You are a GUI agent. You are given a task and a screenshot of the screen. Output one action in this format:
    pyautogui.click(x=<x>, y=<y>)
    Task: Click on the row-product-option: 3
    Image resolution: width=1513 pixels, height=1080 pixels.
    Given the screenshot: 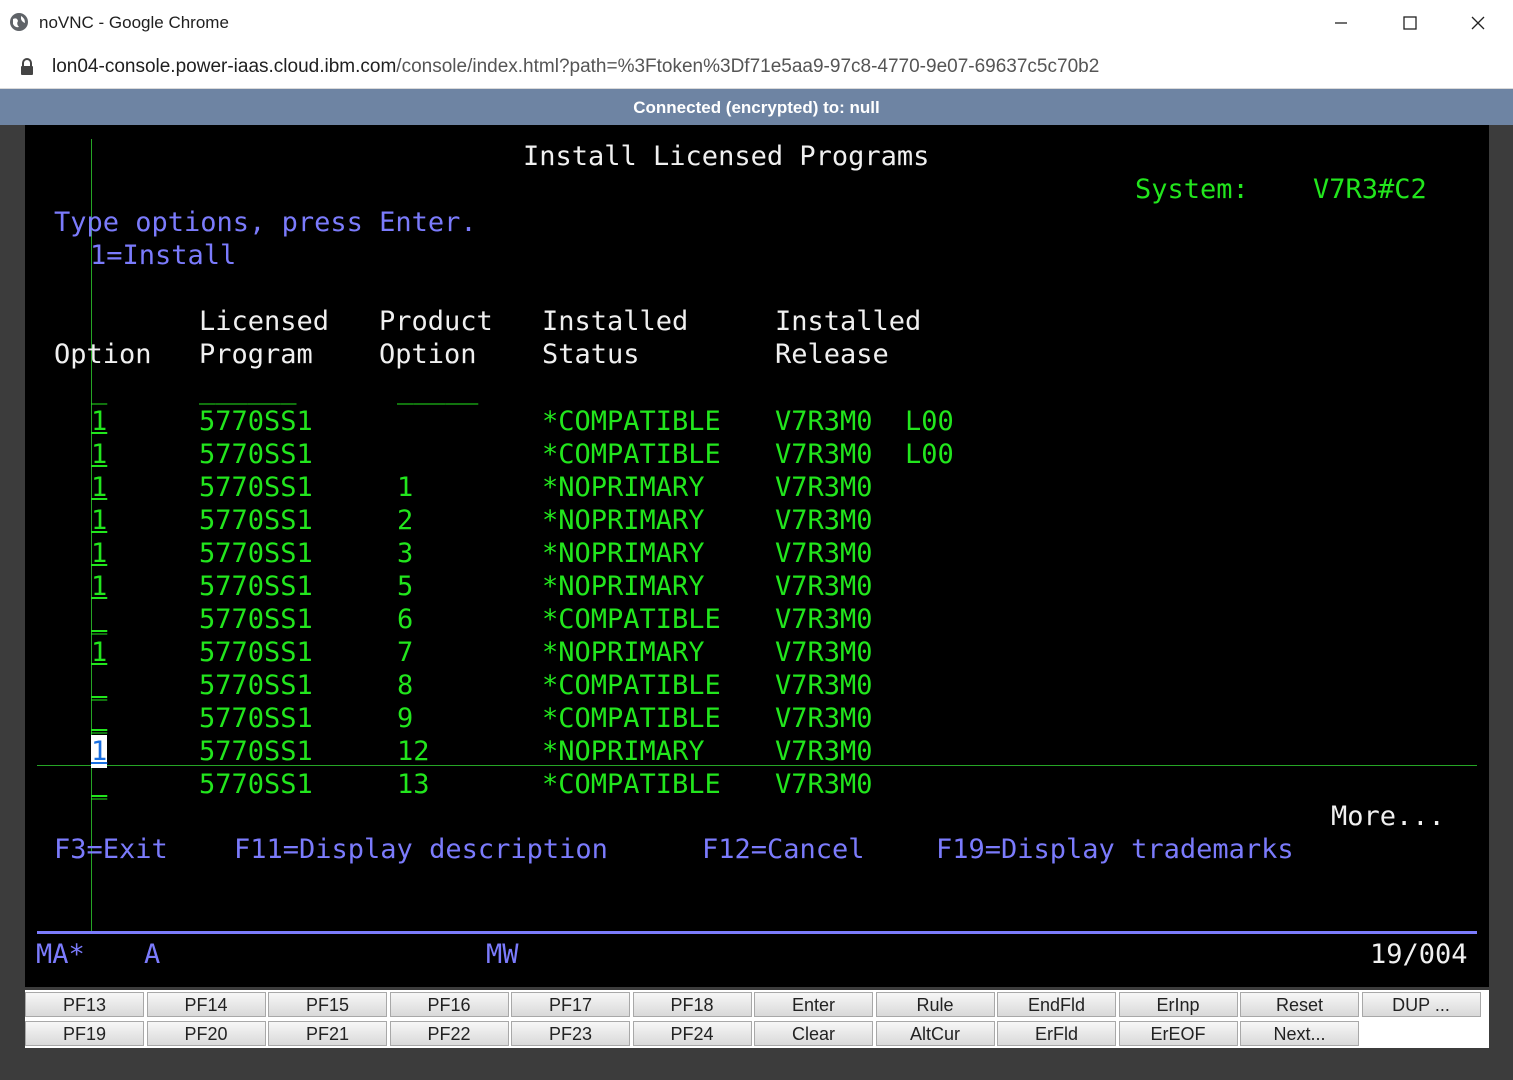 What is the action you would take?
    pyautogui.click(x=405, y=553)
    